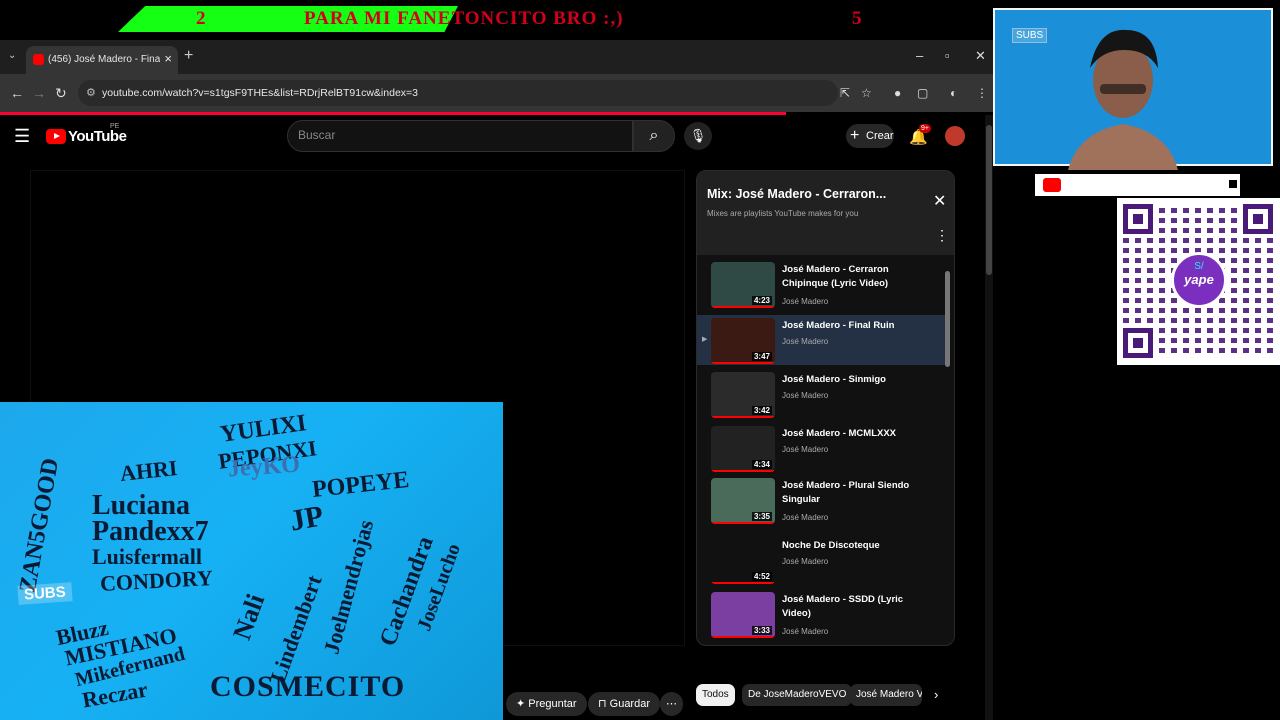 This screenshot has width=1280, height=720. I want to click on save-button: ⊓ Guardar, so click(624, 704).